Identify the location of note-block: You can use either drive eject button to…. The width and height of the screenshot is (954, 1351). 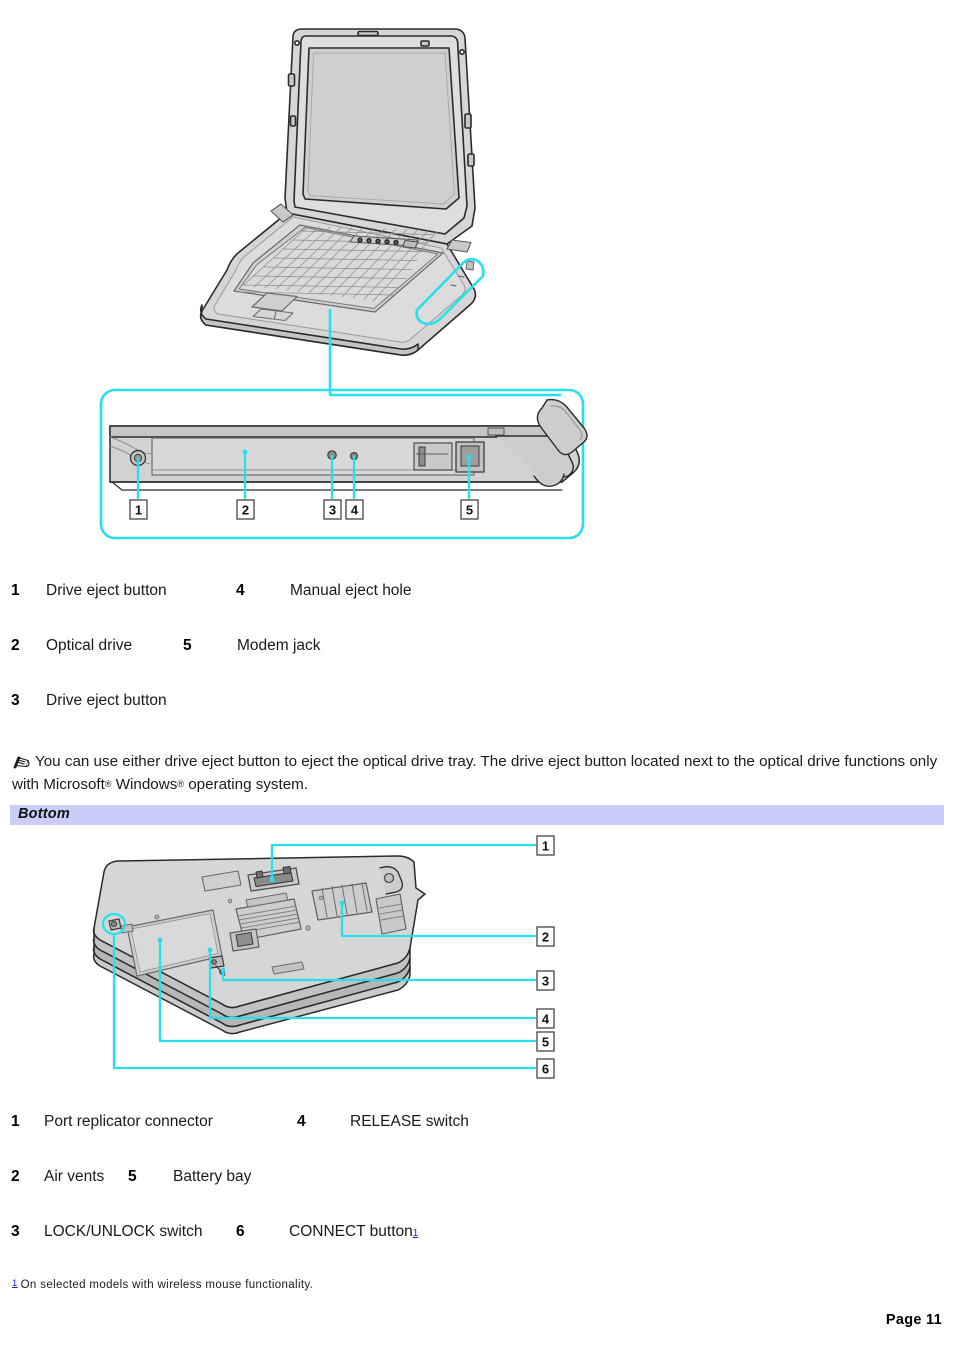
(477, 773).